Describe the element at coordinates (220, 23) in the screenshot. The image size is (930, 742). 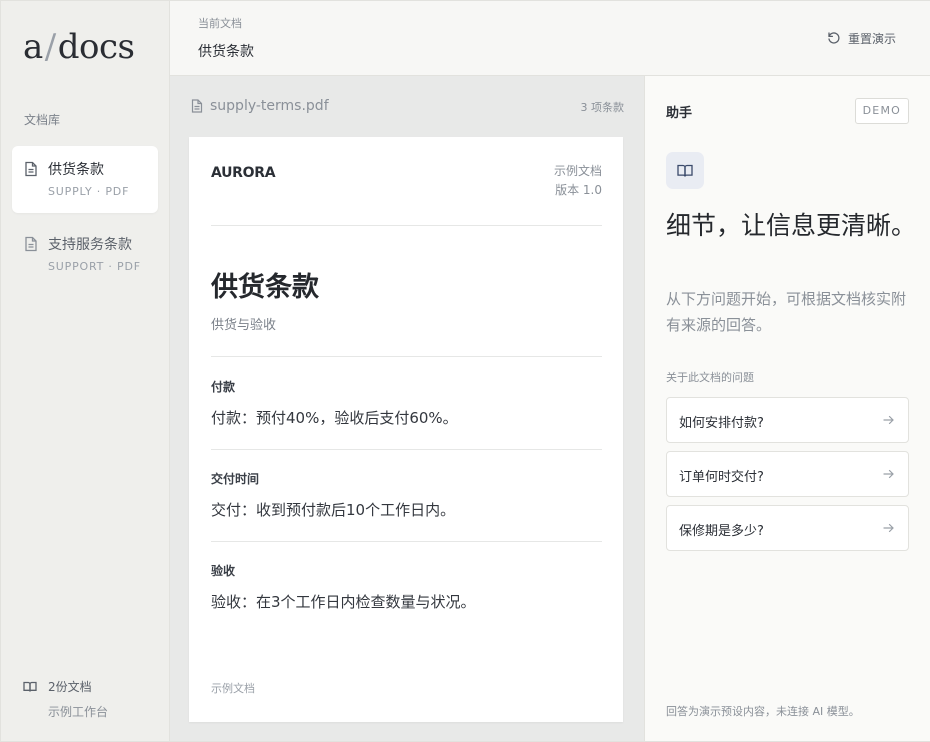
I see `current-document-label: 当前文档` at that location.